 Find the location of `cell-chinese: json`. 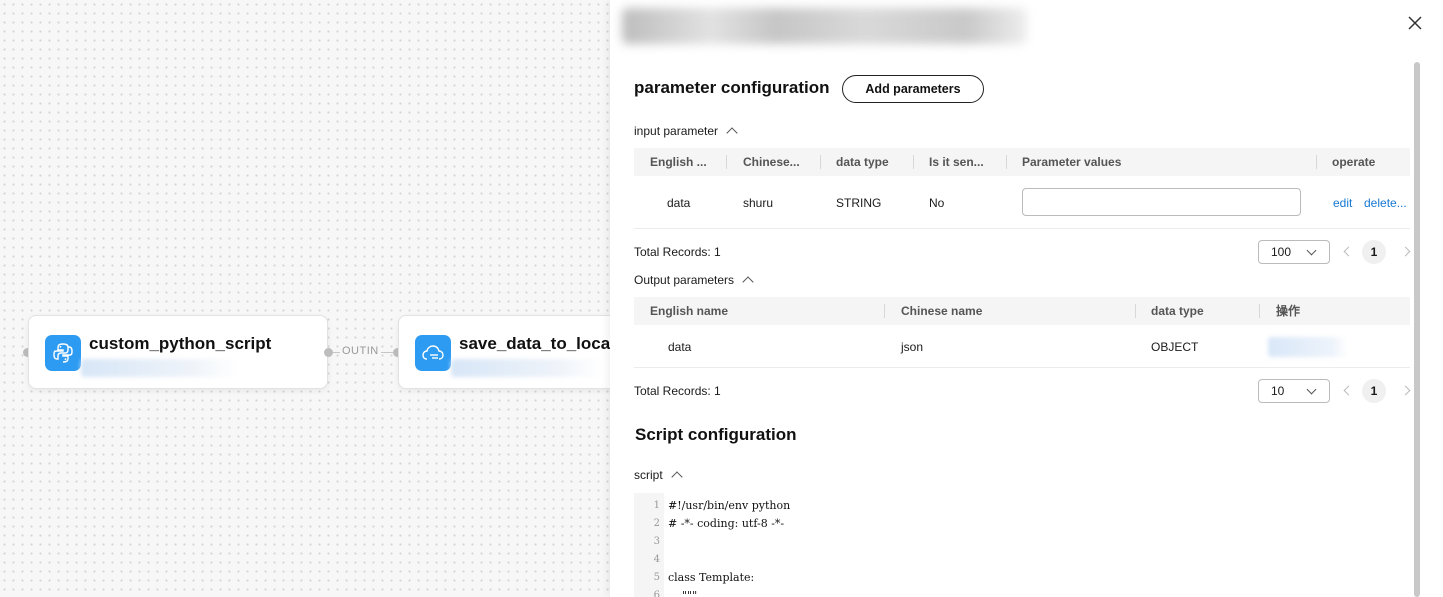

cell-chinese: json is located at coordinates (912, 347).